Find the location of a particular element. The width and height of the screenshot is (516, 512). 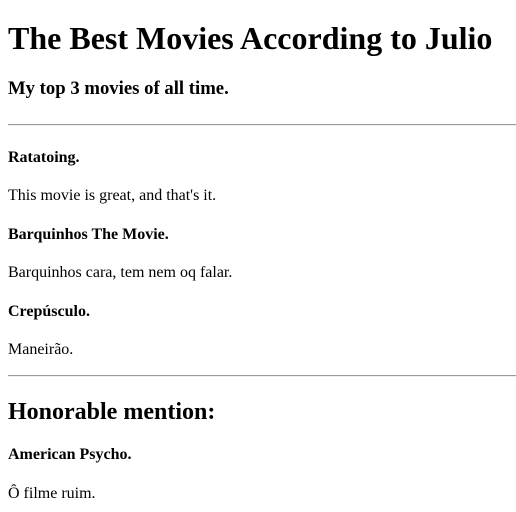

page-title: The Best Movies According to Julio is located at coordinates (250, 38).